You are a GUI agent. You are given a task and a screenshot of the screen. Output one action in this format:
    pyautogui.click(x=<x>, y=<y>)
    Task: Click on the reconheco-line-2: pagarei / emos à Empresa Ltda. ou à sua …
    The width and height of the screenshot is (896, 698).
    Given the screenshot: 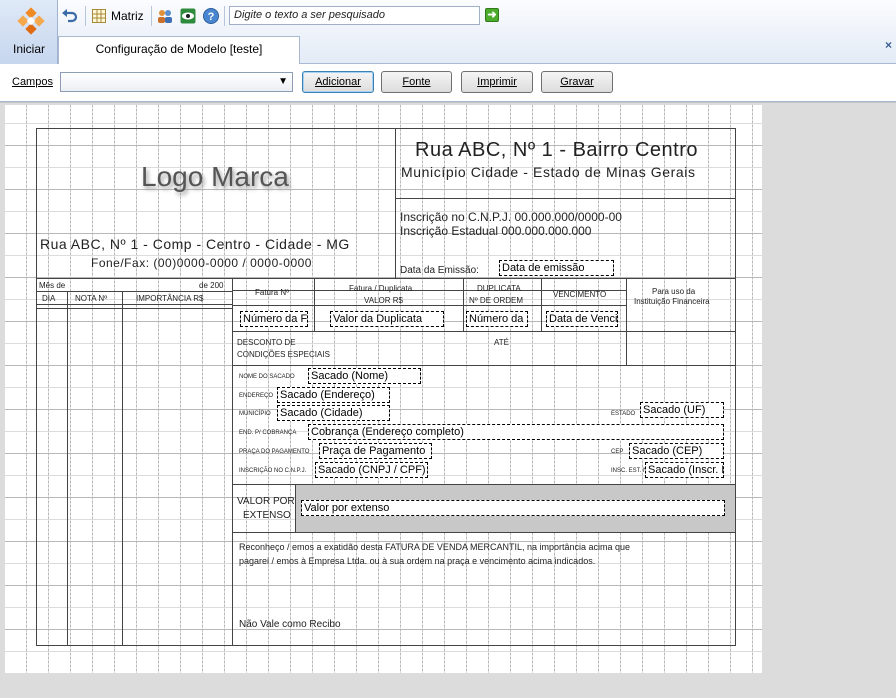 What is the action you would take?
    pyautogui.click(x=417, y=561)
    